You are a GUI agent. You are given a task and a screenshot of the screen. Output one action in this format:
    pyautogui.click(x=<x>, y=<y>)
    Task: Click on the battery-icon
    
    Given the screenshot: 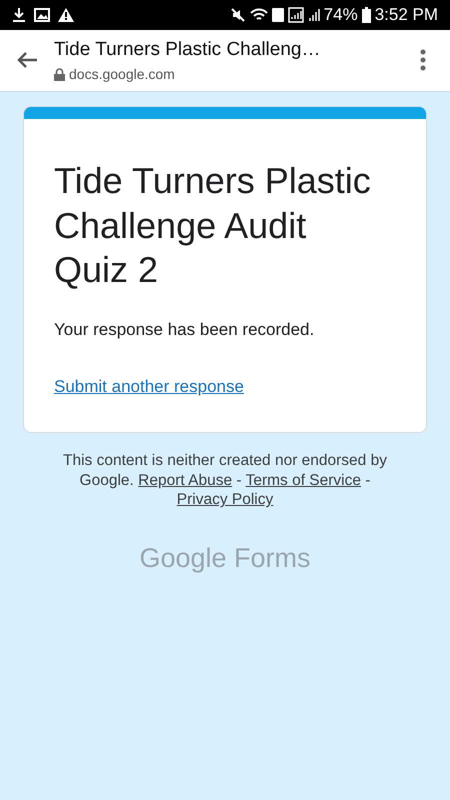 What is the action you would take?
    pyautogui.click(x=366, y=15)
    